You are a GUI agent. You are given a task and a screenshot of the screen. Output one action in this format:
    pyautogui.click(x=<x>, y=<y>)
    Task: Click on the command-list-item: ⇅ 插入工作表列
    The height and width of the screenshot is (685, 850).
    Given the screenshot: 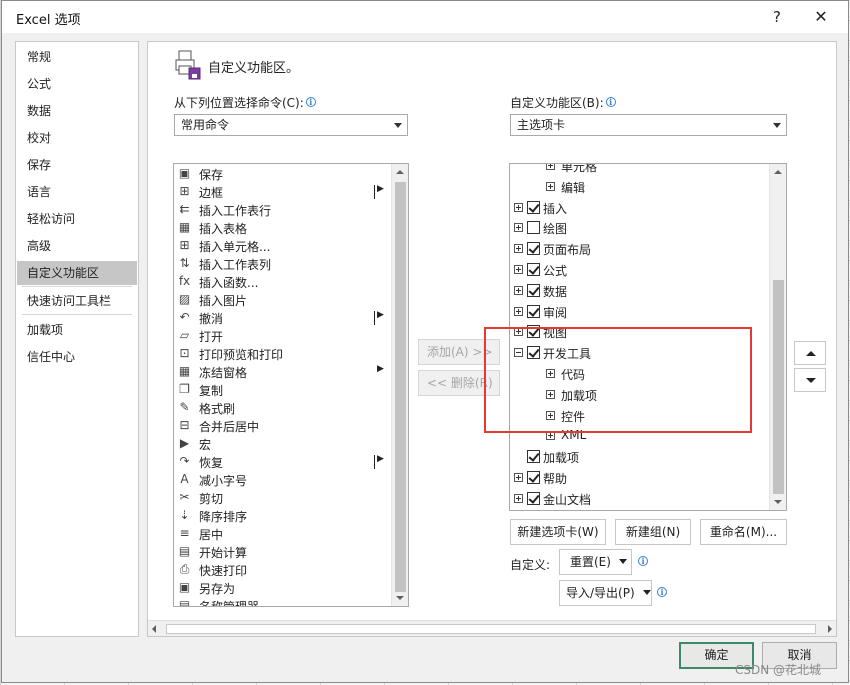 What is the action you would take?
    pyautogui.click(x=281, y=264)
    